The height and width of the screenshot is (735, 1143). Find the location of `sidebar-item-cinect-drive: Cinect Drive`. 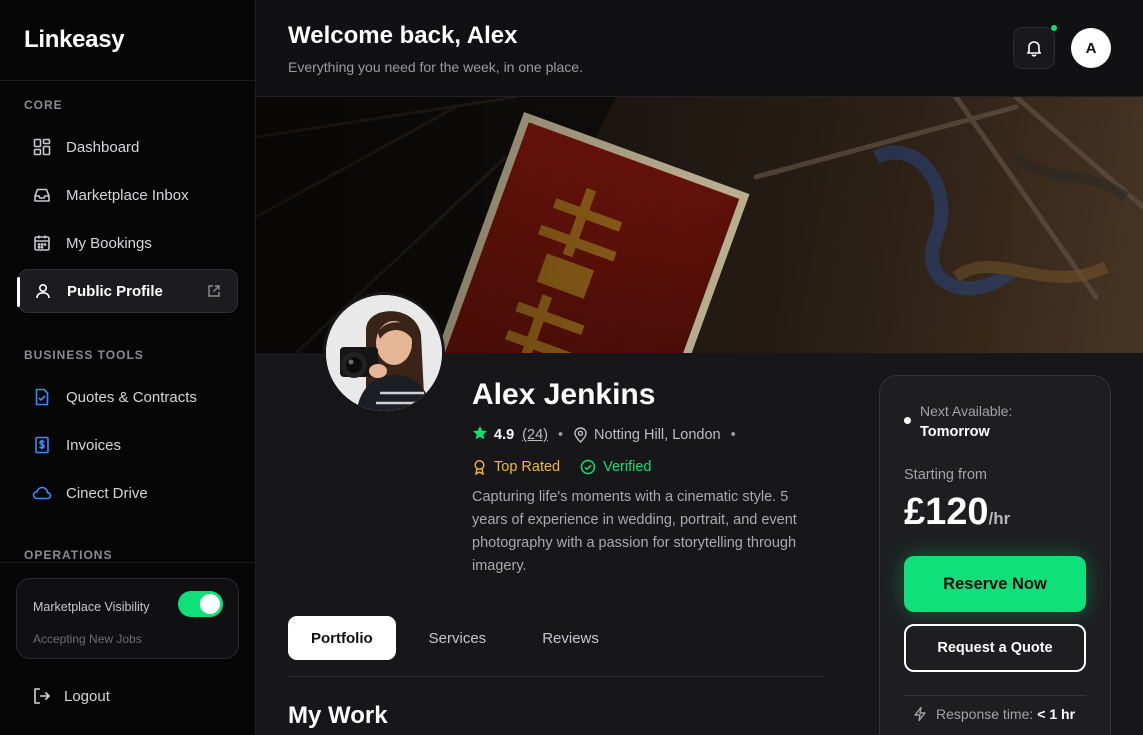

sidebar-item-cinect-drive: Cinect Drive is located at coordinates (128, 493).